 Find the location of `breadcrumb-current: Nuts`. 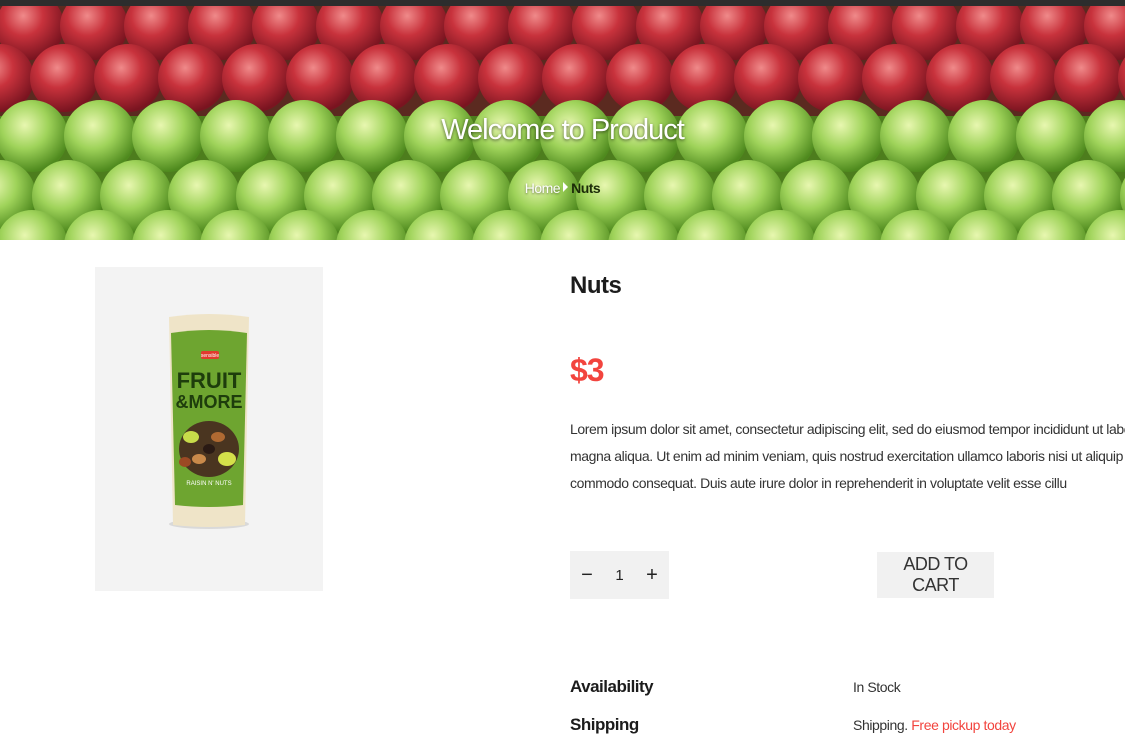

breadcrumb-current: Nuts is located at coordinates (586, 188).